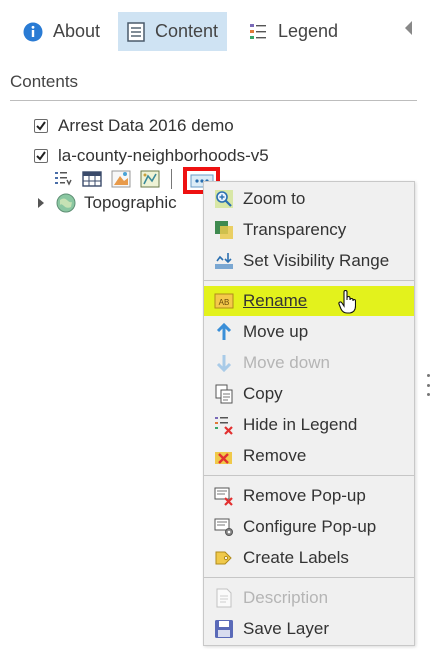 The image size is (434, 658). What do you see at coordinates (224, 363) in the screenshot?
I see `arrow-down-icon` at bounding box center [224, 363].